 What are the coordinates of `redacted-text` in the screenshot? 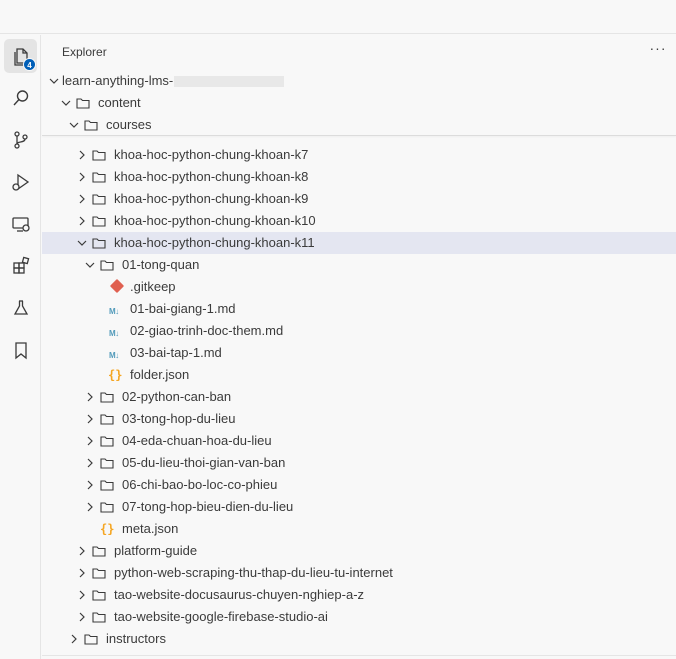 It's located at (229, 81).